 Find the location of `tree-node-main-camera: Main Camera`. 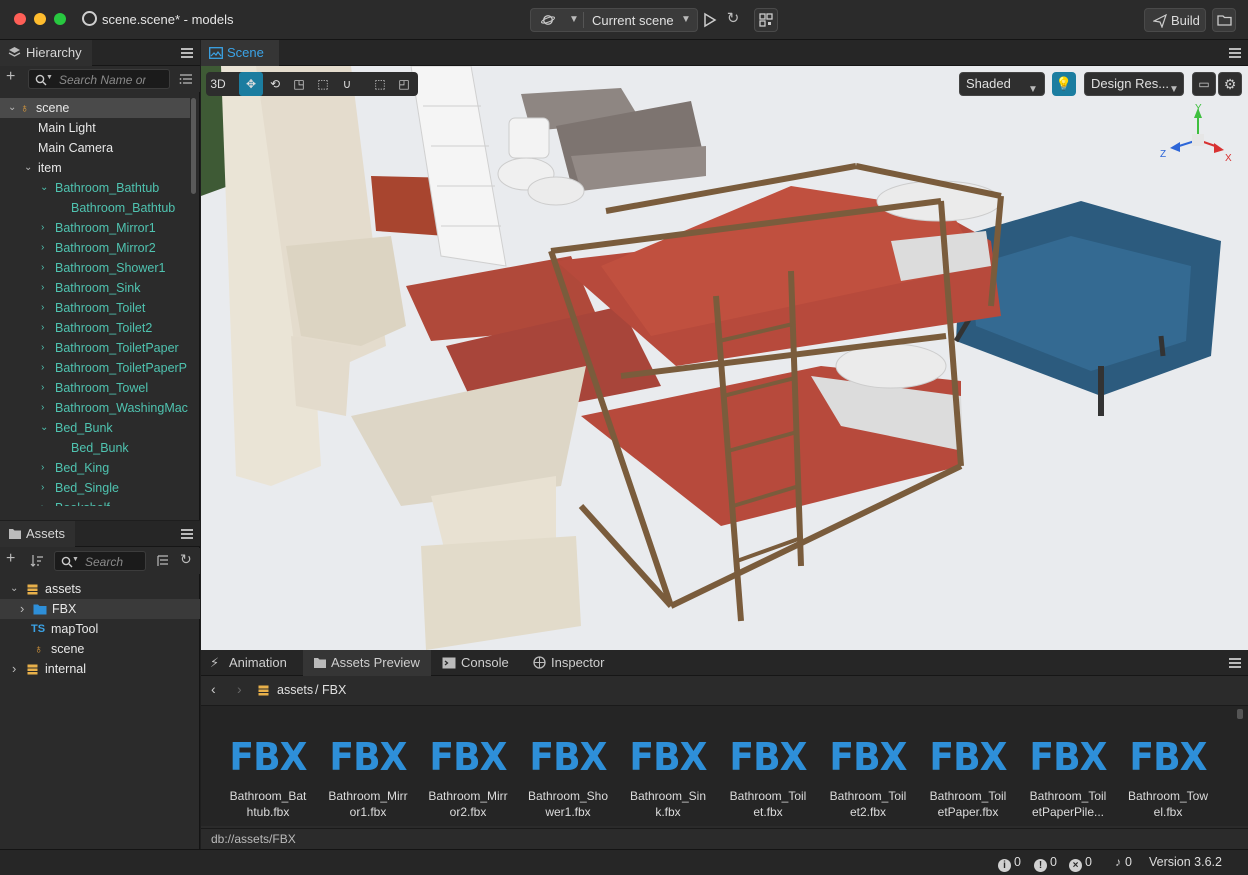

tree-node-main-camera: Main Camera is located at coordinates (95, 148).